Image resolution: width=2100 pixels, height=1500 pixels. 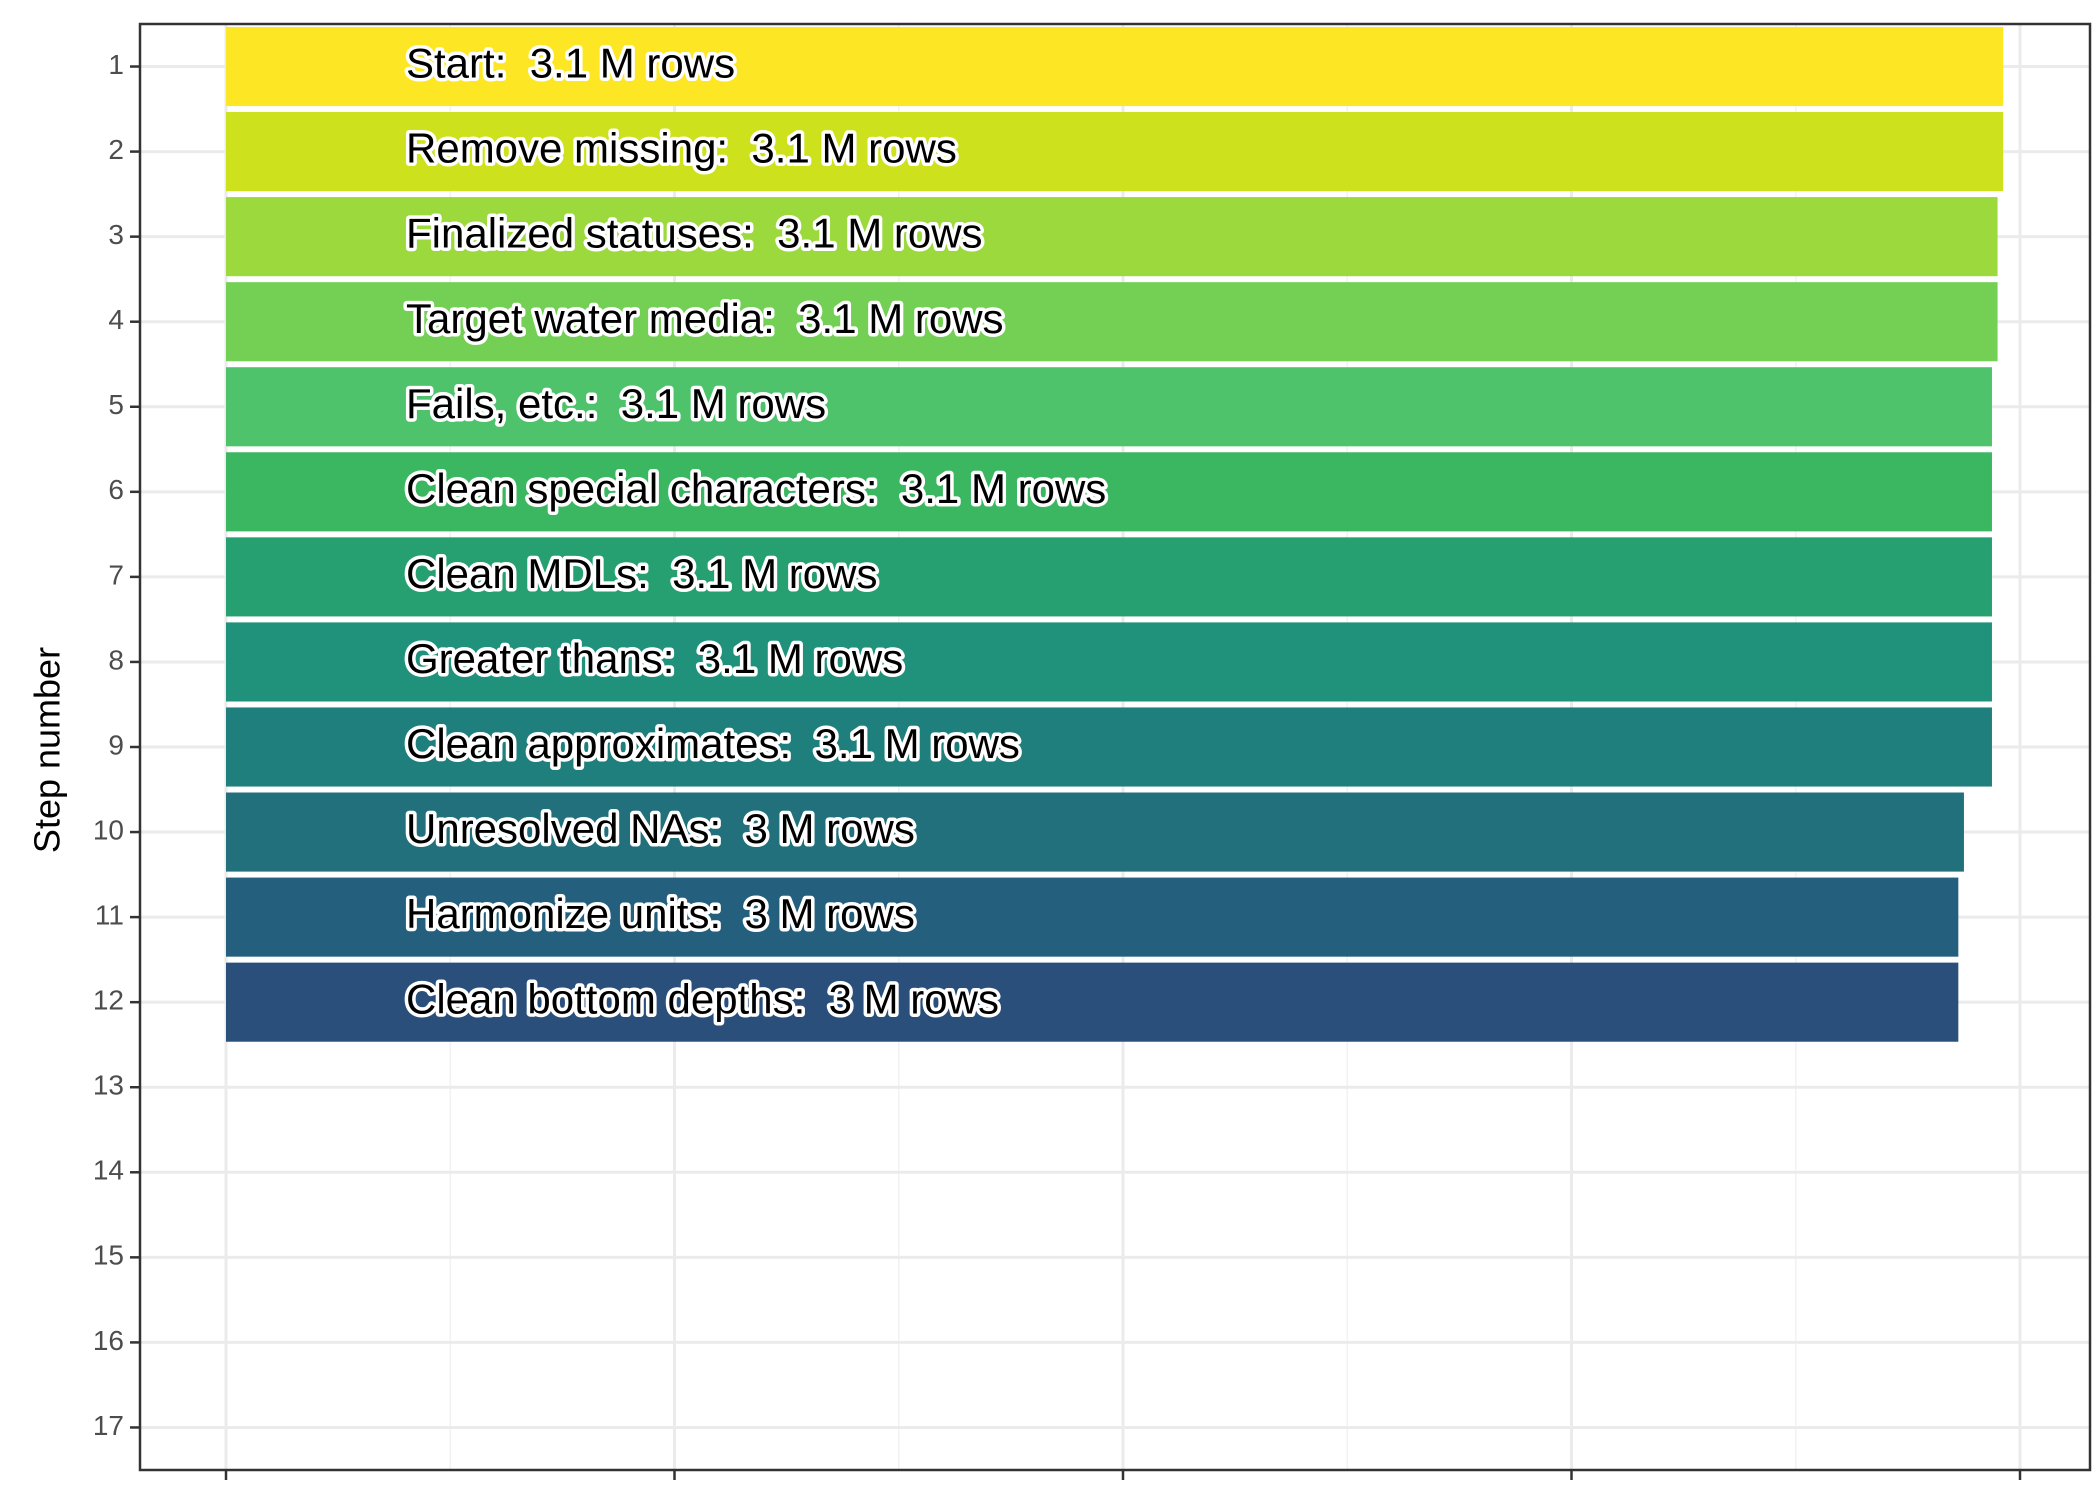 What do you see at coordinates (116, 404) in the screenshot?
I see `y-tick-label: 5` at bounding box center [116, 404].